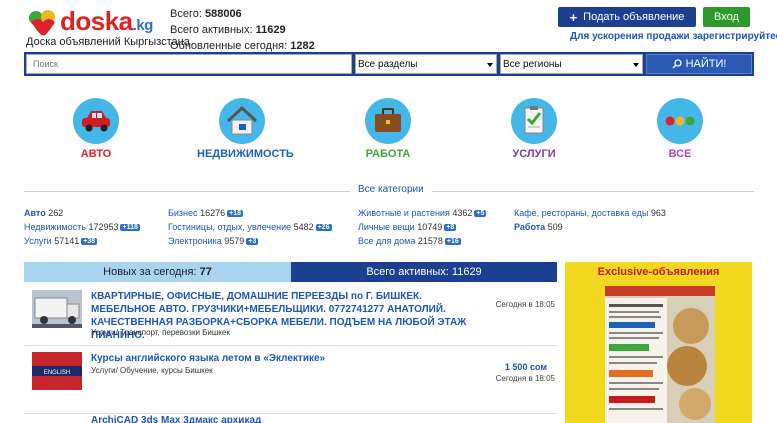 This screenshot has width=777, height=423. I want to click on house-icon, so click(242, 121).